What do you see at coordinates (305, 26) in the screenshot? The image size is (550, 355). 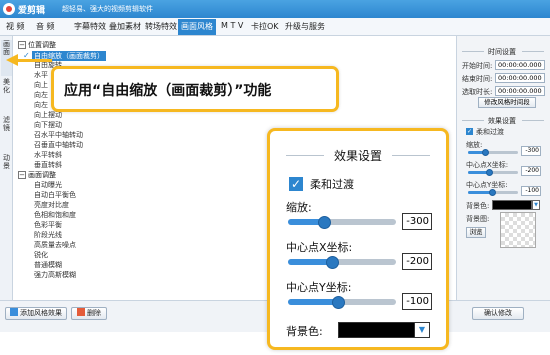 I see `tab-upgrade-service: 升级与服务` at bounding box center [305, 26].